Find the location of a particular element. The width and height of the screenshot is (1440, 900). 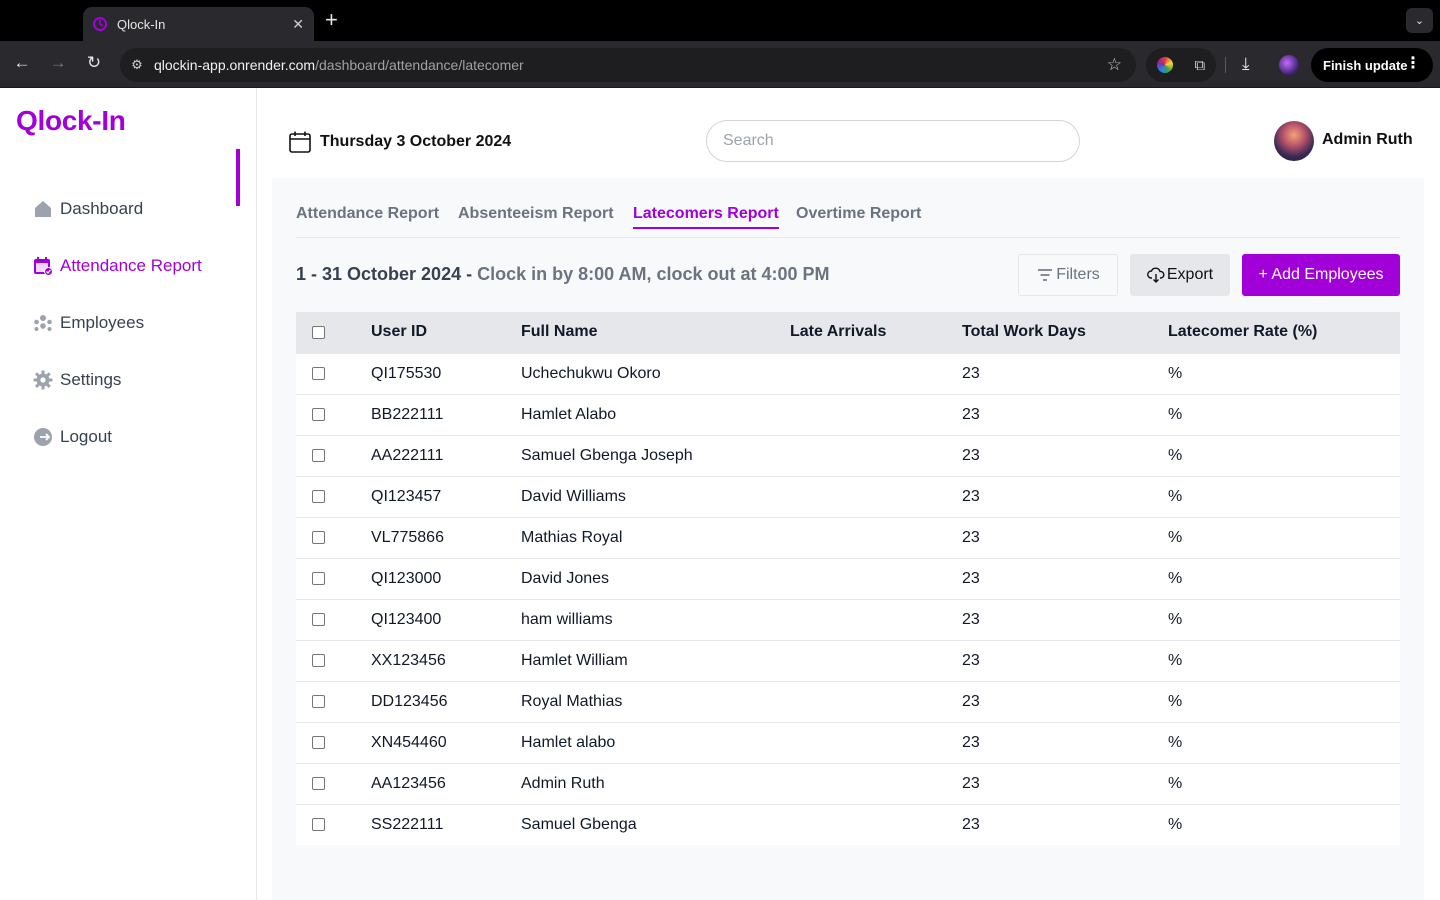

url-path: /dashboard/attendance/latecomer is located at coordinates (419, 65).